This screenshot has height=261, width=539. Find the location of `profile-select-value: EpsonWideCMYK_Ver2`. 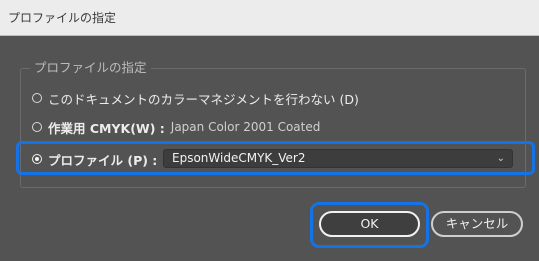

profile-select-value: EpsonWideCMYK_Ver2 is located at coordinates (239, 158).